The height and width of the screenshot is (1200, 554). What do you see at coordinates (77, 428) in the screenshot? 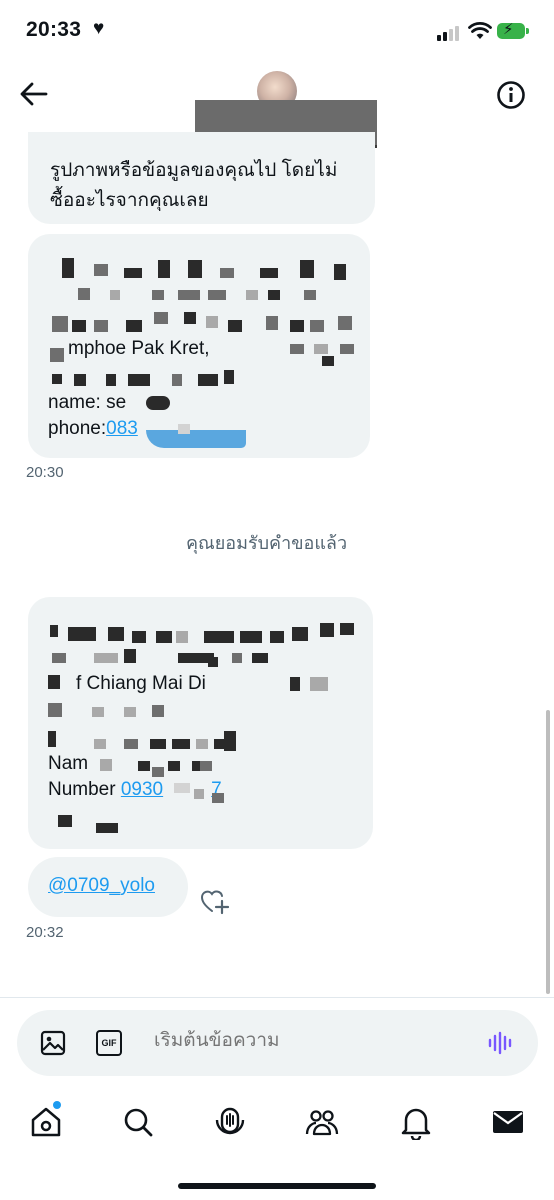
I see `phone-label: phone:` at bounding box center [77, 428].